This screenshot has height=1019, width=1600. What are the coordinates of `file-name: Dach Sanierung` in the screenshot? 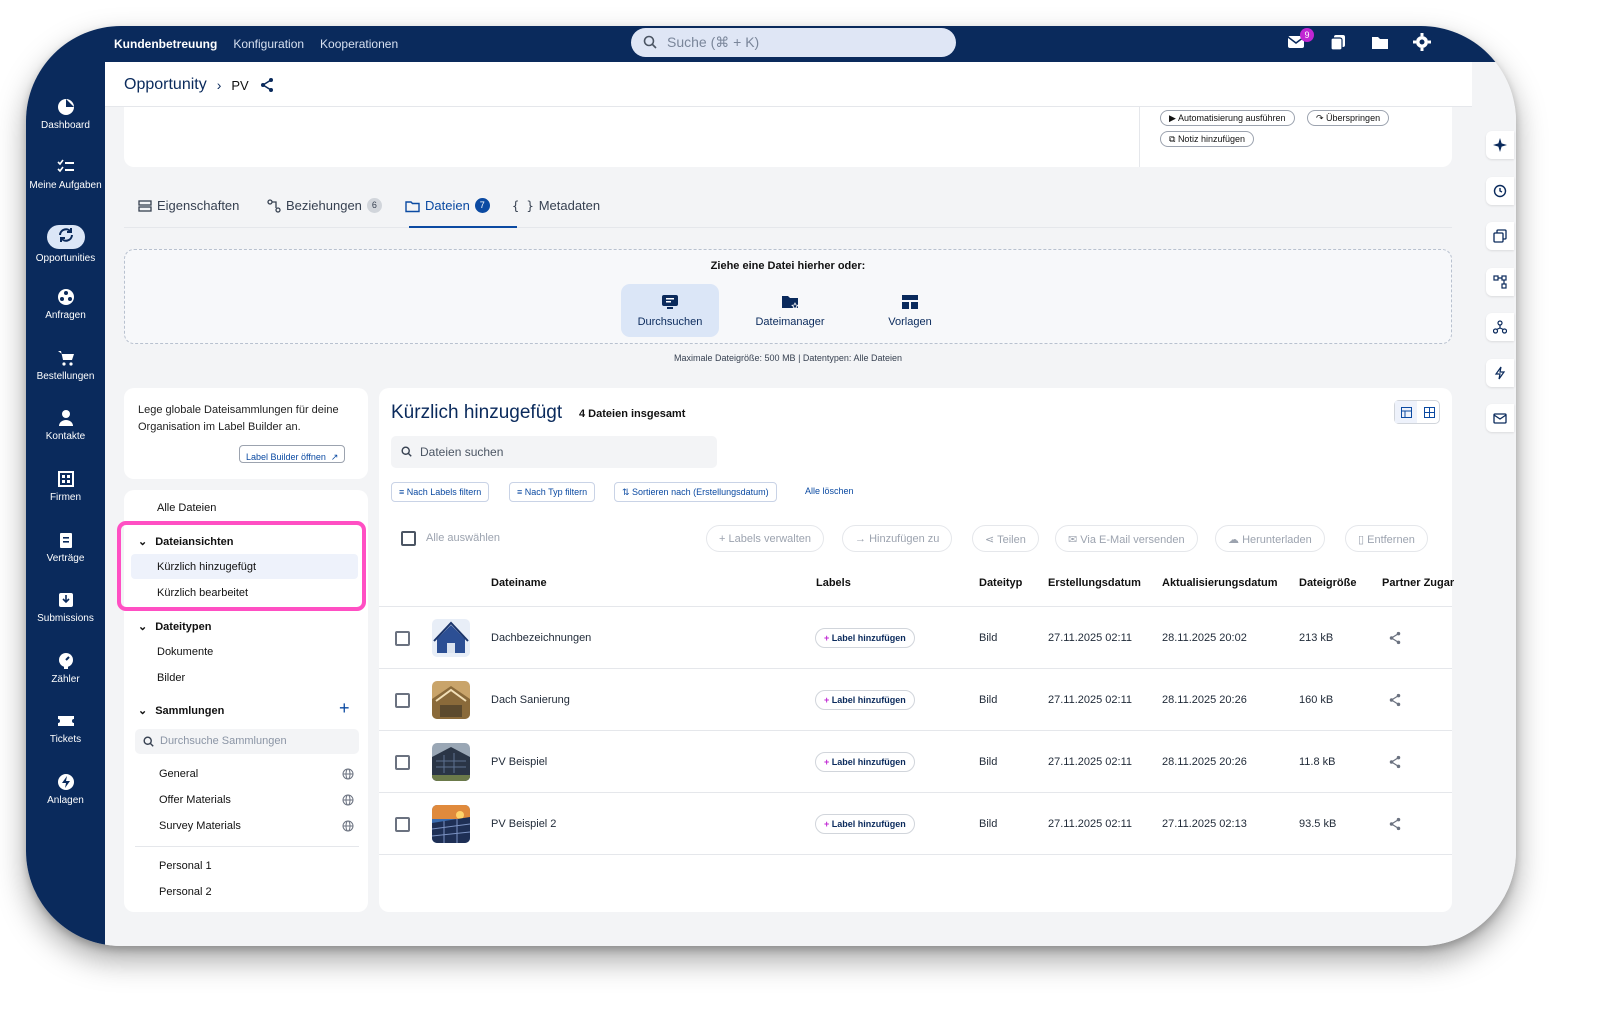 It's located at (530, 700).